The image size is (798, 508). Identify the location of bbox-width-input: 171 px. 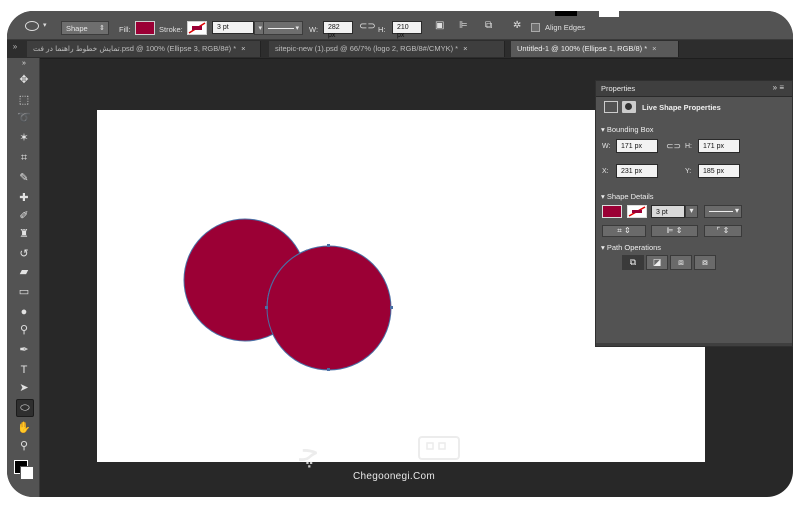
(637, 146).